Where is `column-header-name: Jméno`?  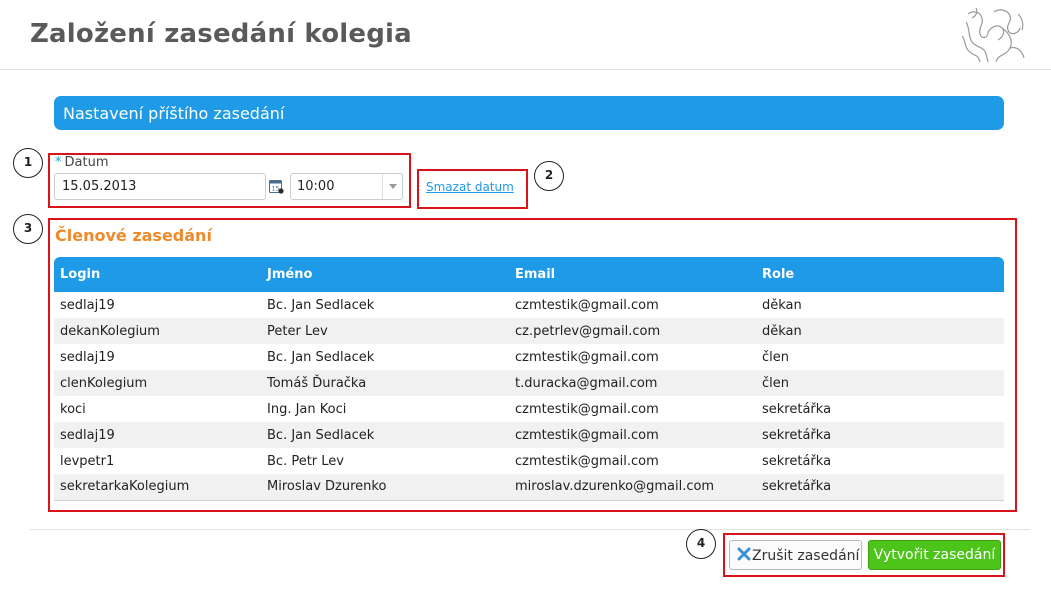 column-header-name: Jméno is located at coordinates (385, 274).